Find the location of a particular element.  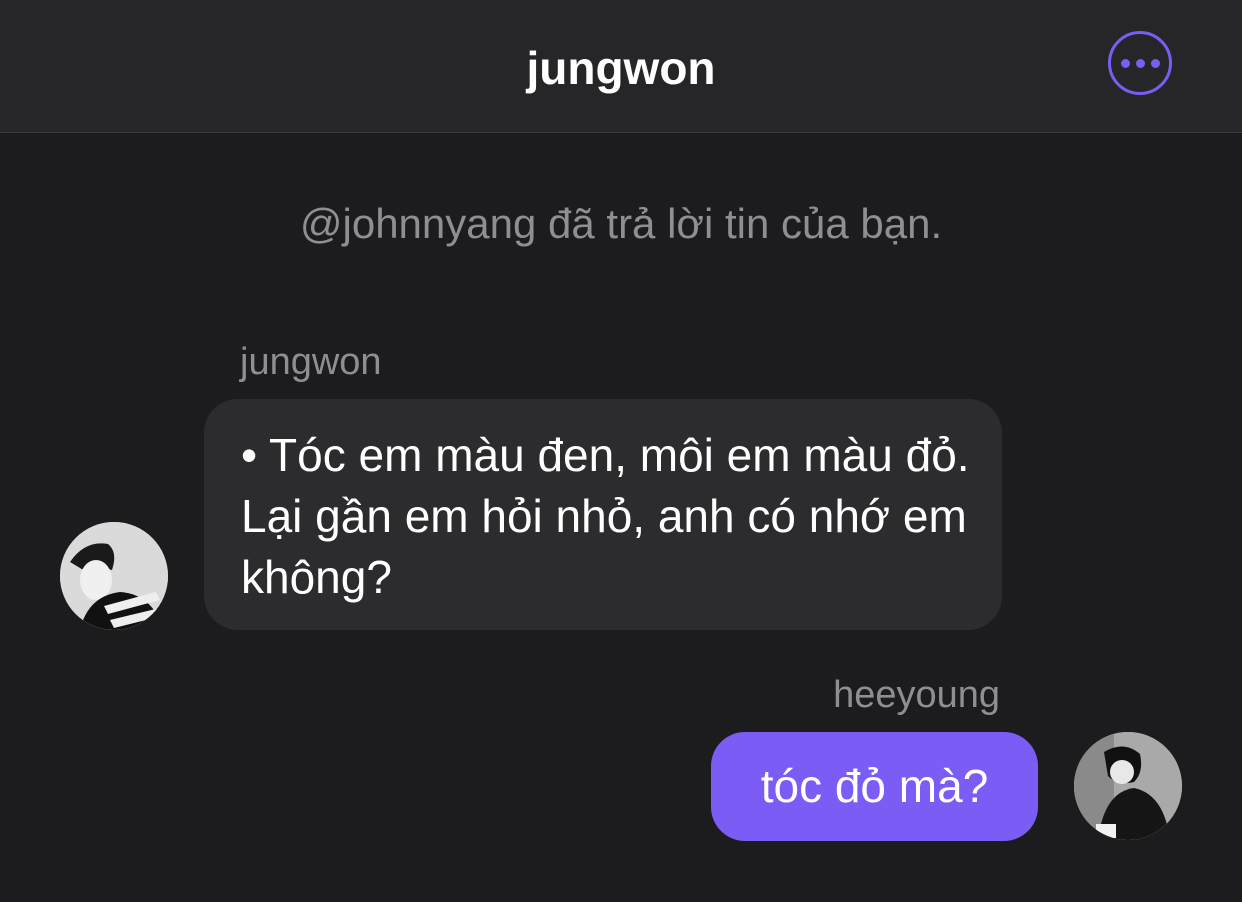

message-bubble-outgoing: tóc đỏ mà? is located at coordinates (874, 786).